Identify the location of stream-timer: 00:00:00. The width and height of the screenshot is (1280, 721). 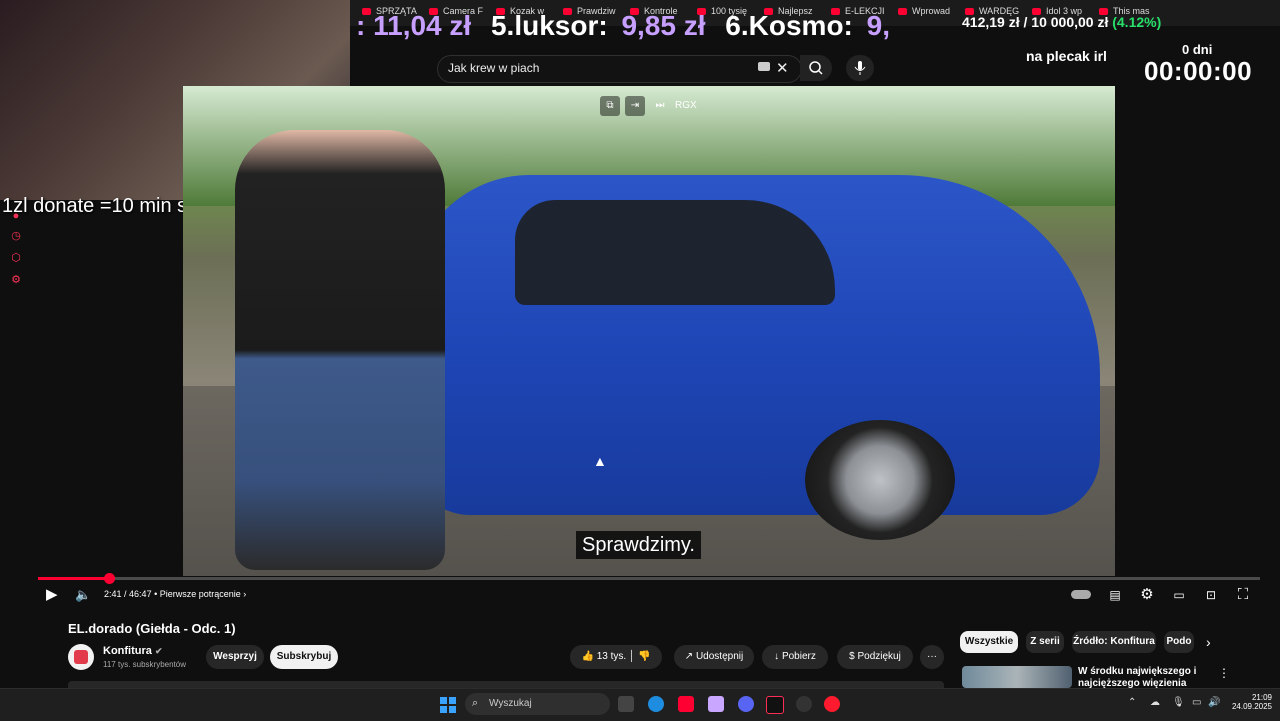
(1198, 71).